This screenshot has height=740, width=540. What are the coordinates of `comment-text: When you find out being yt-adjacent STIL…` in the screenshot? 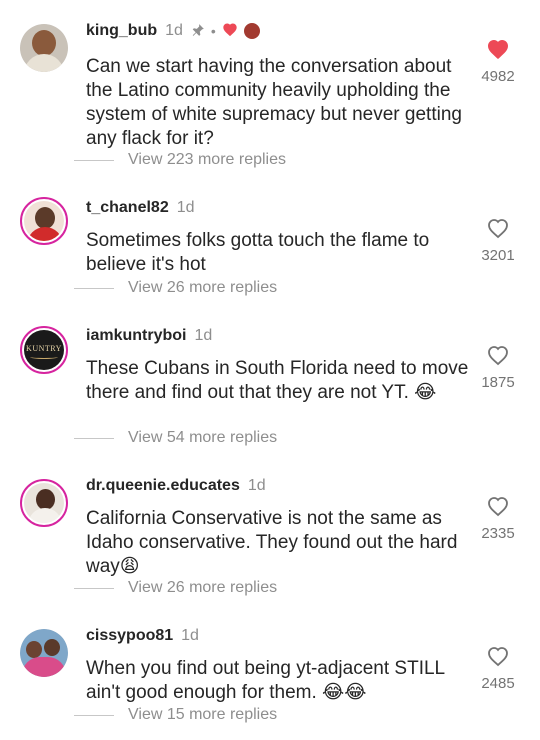 It's located at (265, 680).